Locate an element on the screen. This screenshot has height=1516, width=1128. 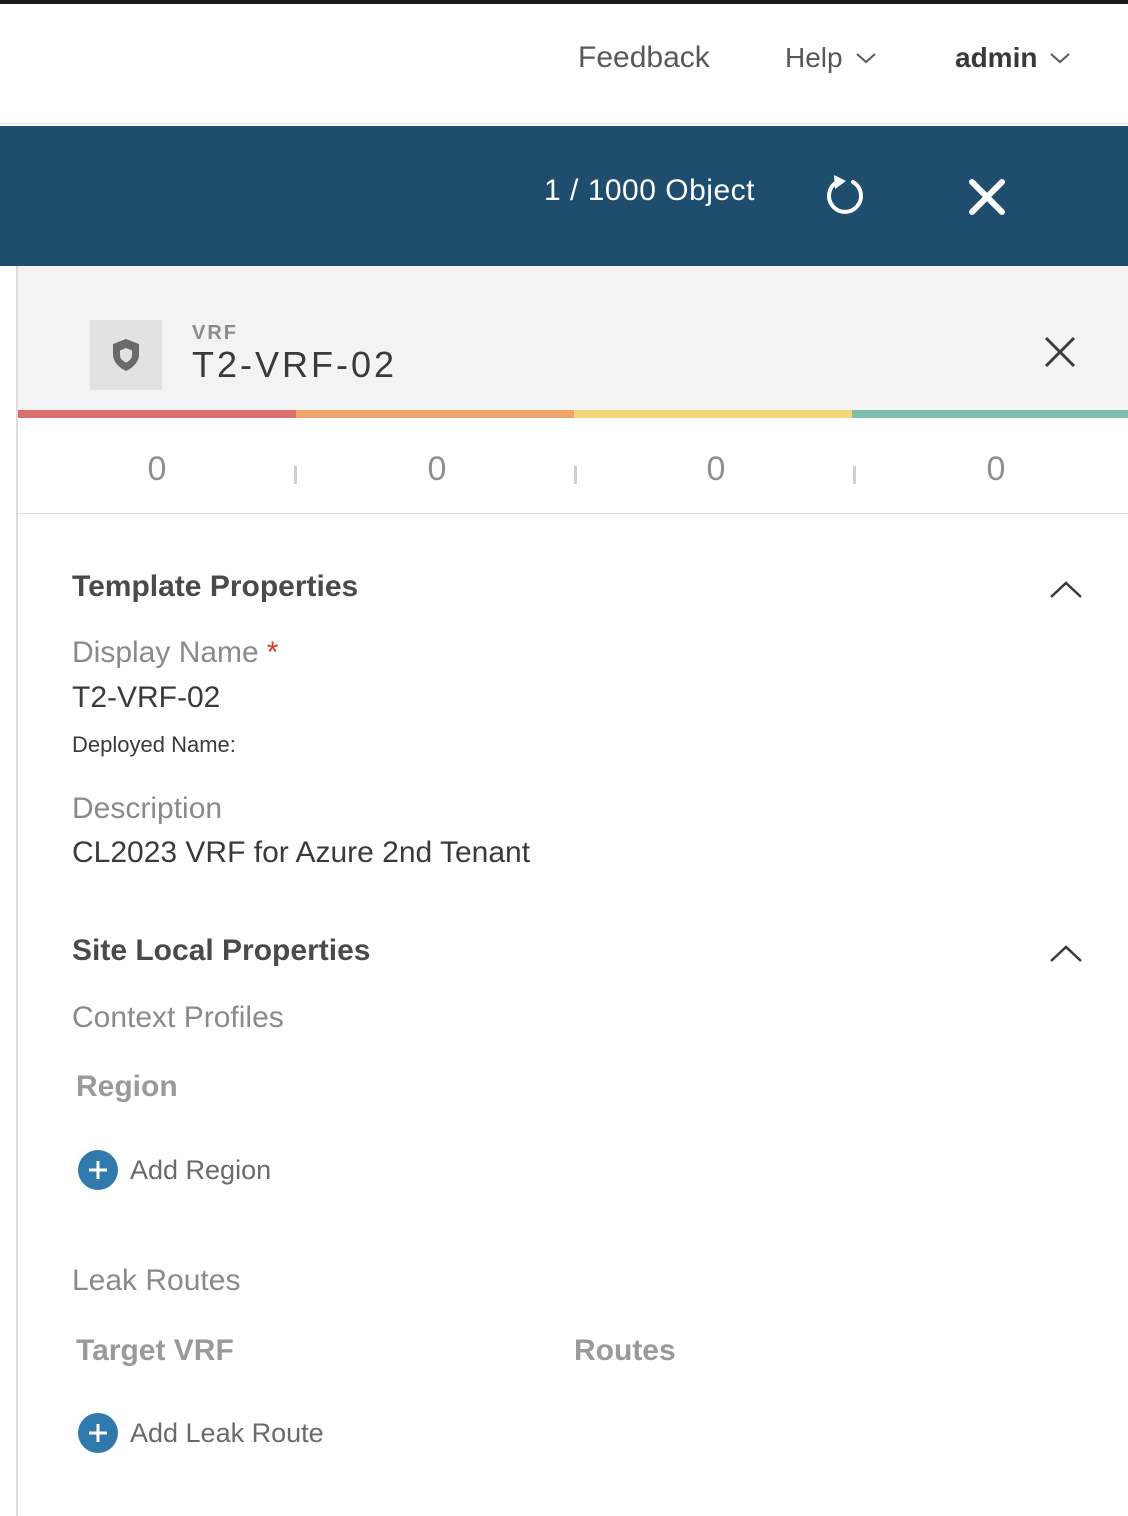
health-critical is located at coordinates (157, 414).